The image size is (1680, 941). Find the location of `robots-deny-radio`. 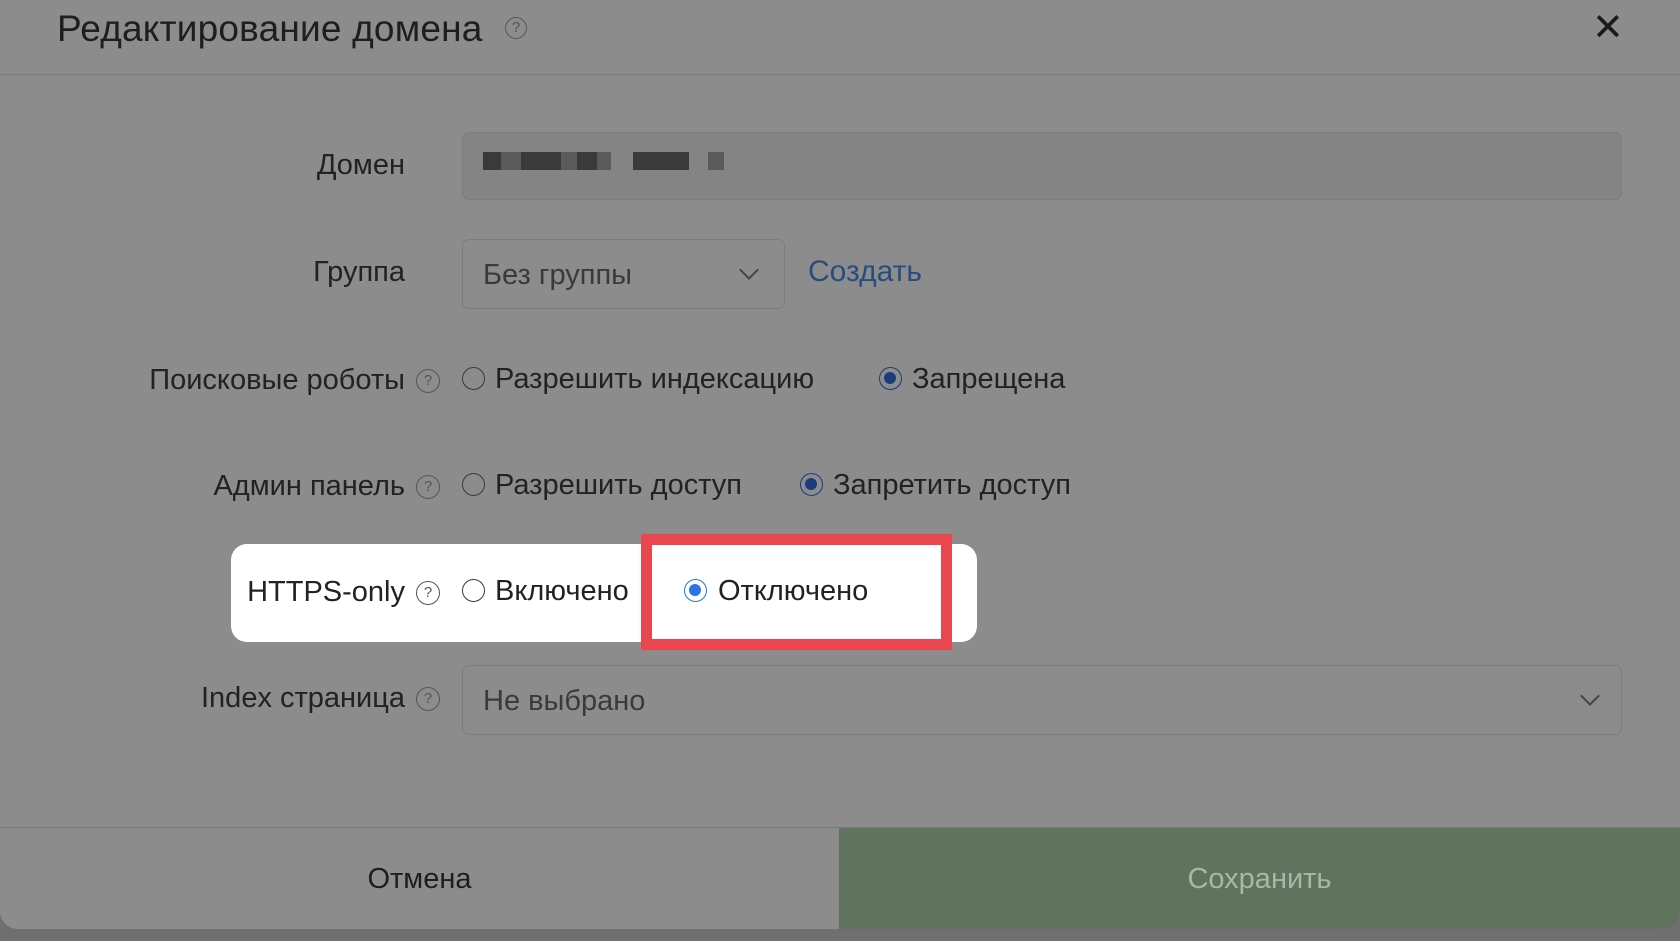

robots-deny-radio is located at coordinates (890, 378).